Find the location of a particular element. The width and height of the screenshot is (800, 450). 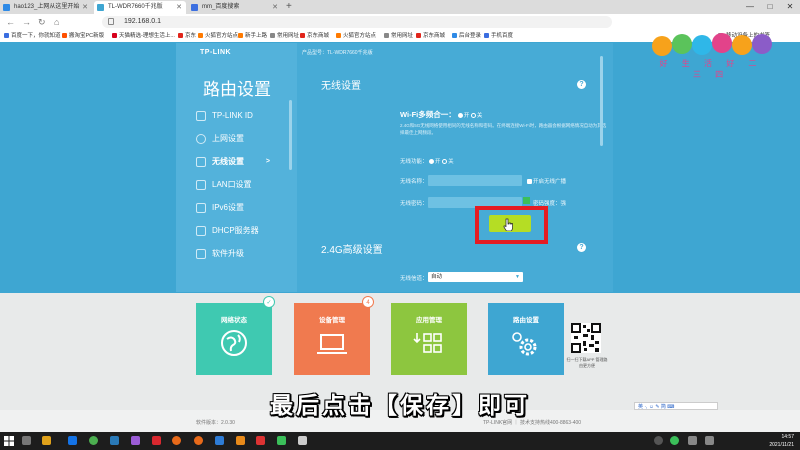

sidebar-item-internet: 上网设置 is located at coordinates (246, 139).